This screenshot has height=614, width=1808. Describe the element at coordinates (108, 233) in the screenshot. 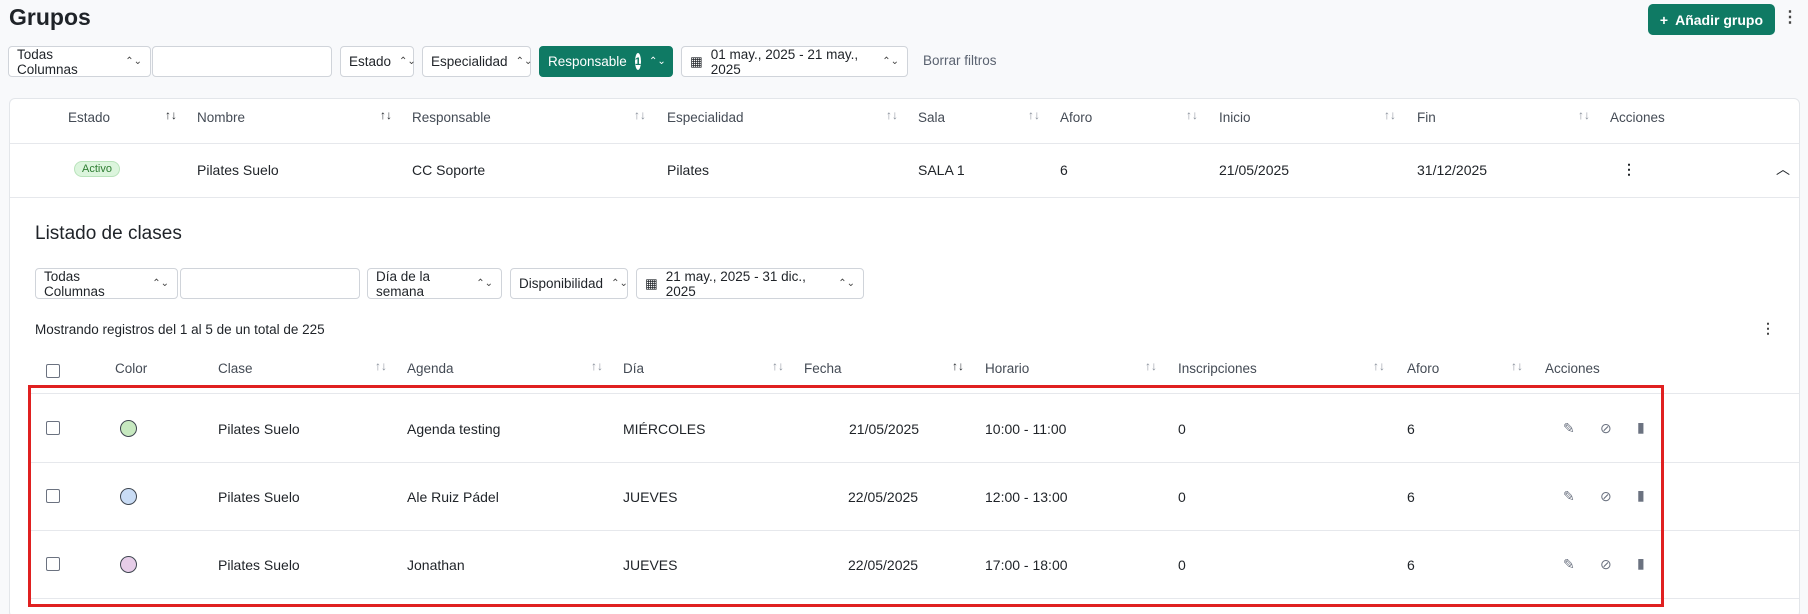

I see `classes-title: Listado de clases` at that location.